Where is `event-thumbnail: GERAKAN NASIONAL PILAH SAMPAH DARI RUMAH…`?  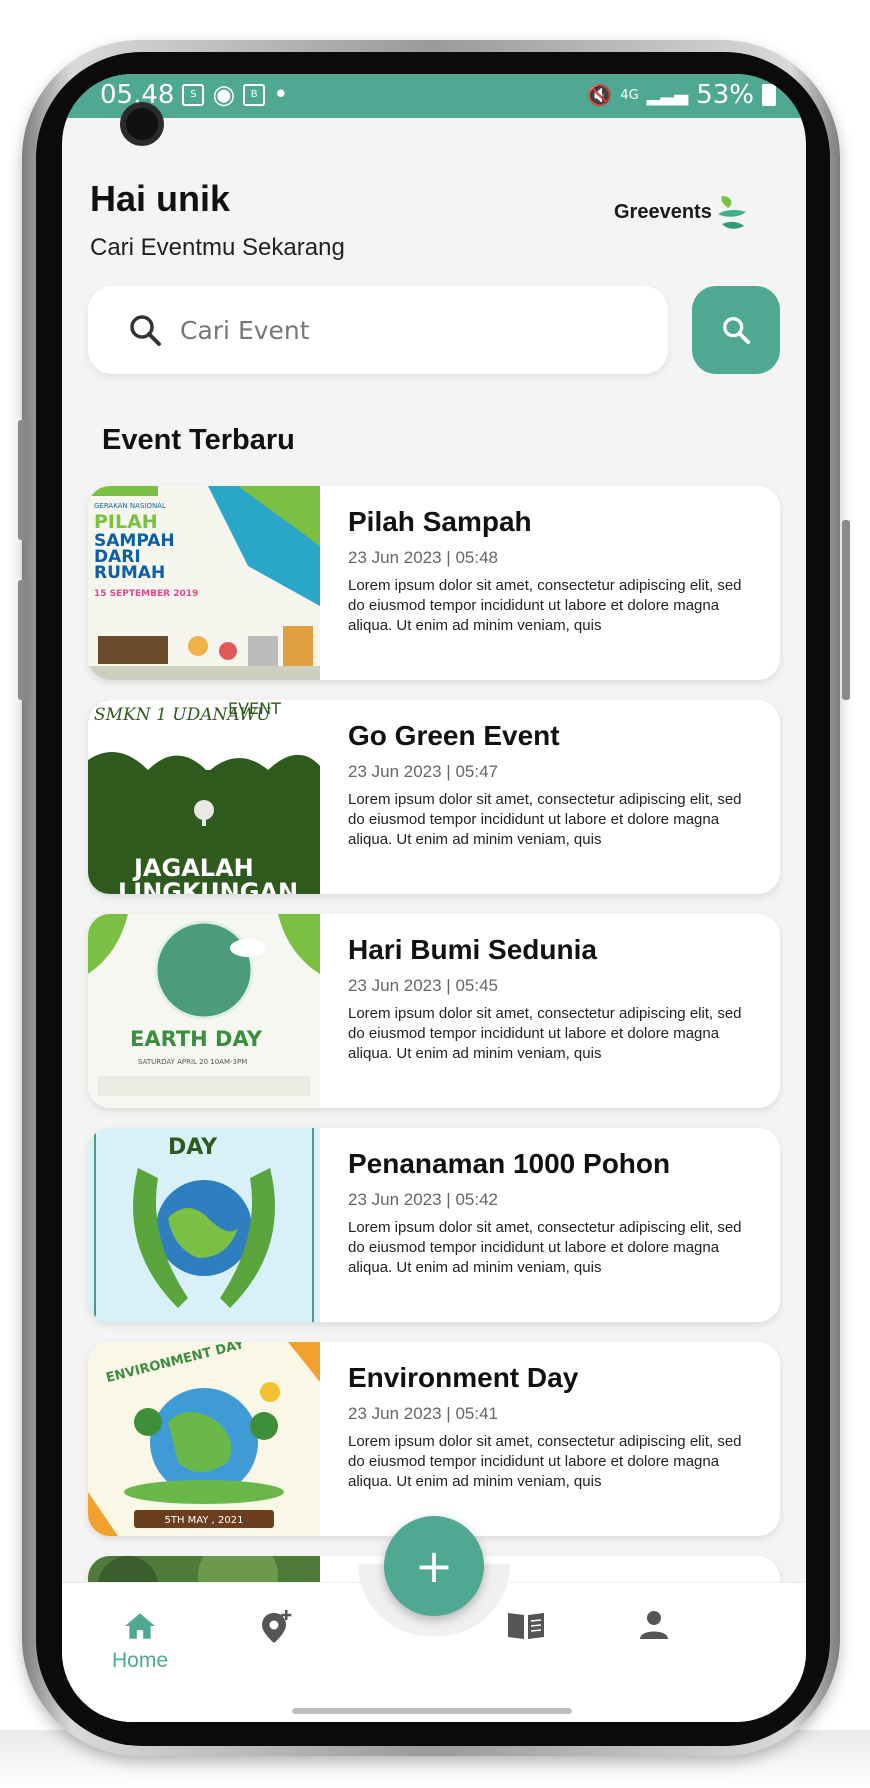
event-thumbnail: GERAKAN NASIONAL PILAH SAMPAH DARI RUMAH… is located at coordinates (204, 583).